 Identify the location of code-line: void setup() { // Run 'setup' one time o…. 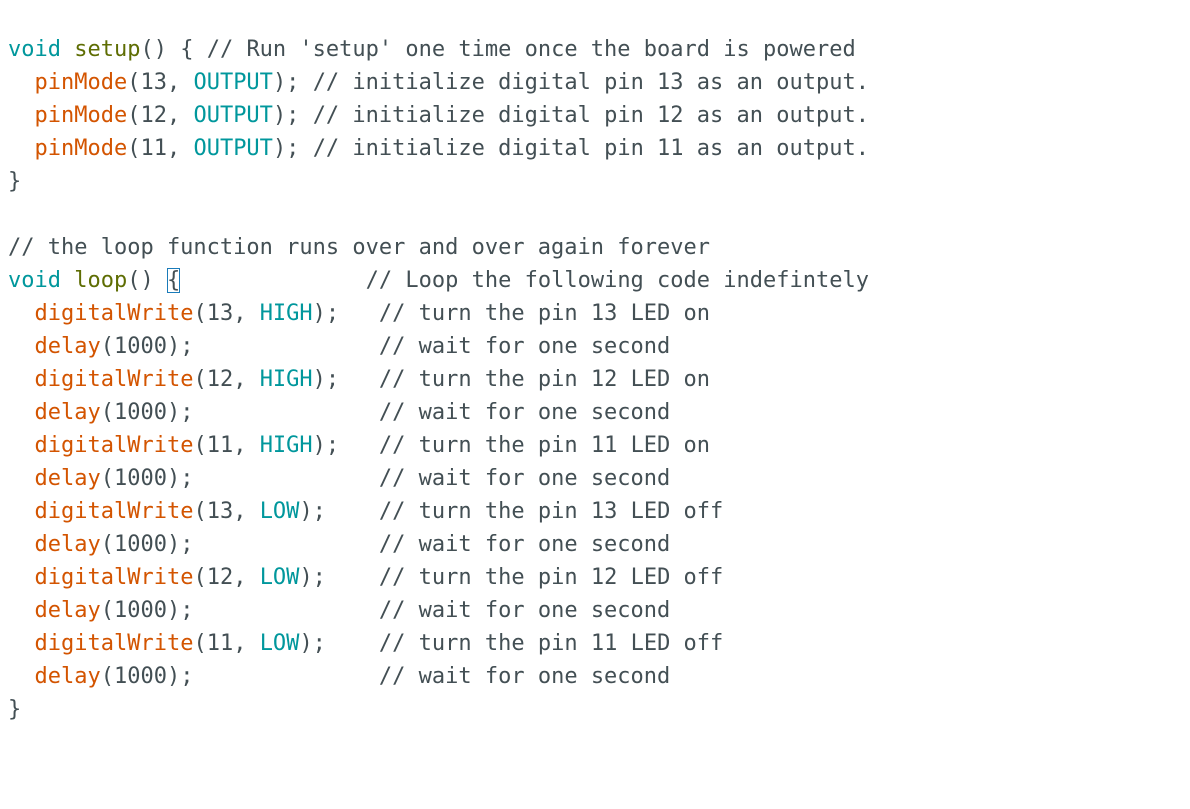
(438, 49).